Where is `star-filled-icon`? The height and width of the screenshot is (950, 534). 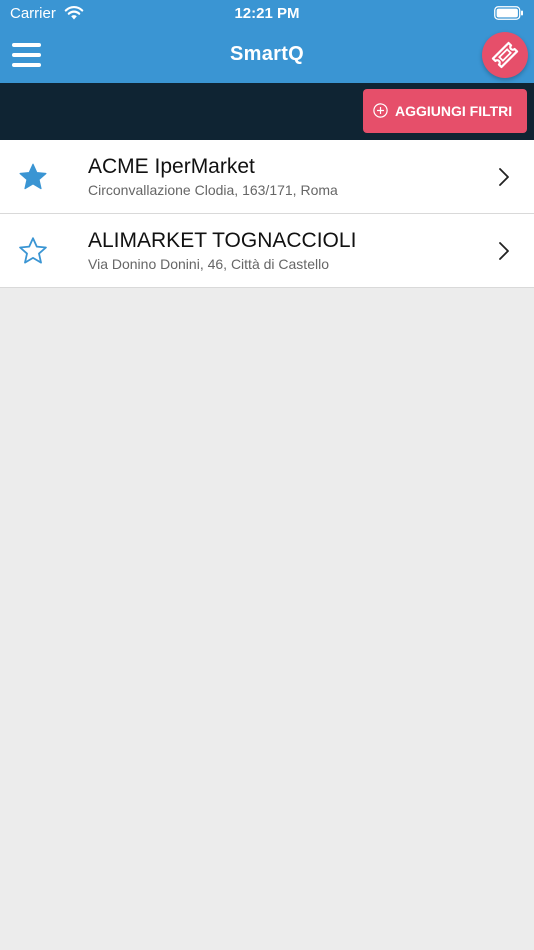 star-filled-icon is located at coordinates (33, 177).